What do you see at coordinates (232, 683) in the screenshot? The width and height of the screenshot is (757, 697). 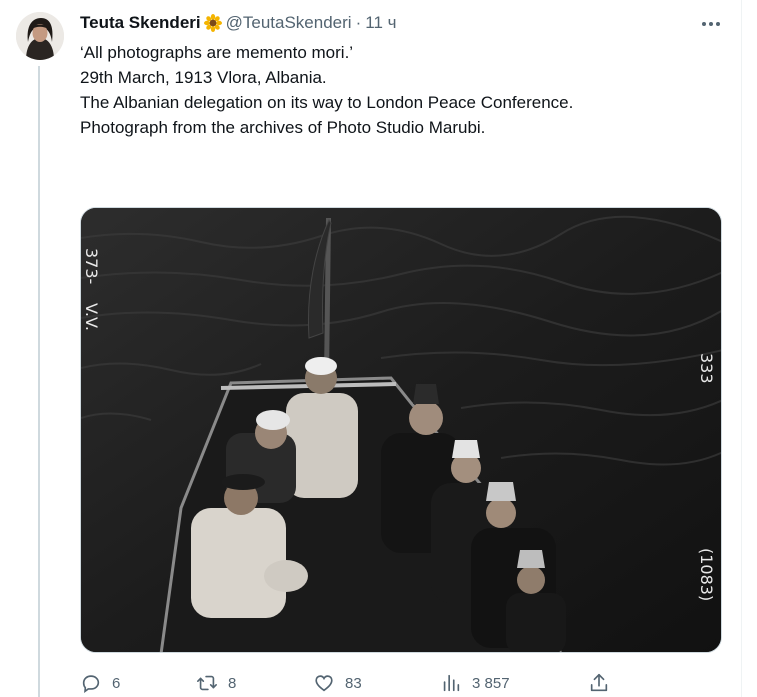 I see `repost-count: 8` at bounding box center [232, 683].